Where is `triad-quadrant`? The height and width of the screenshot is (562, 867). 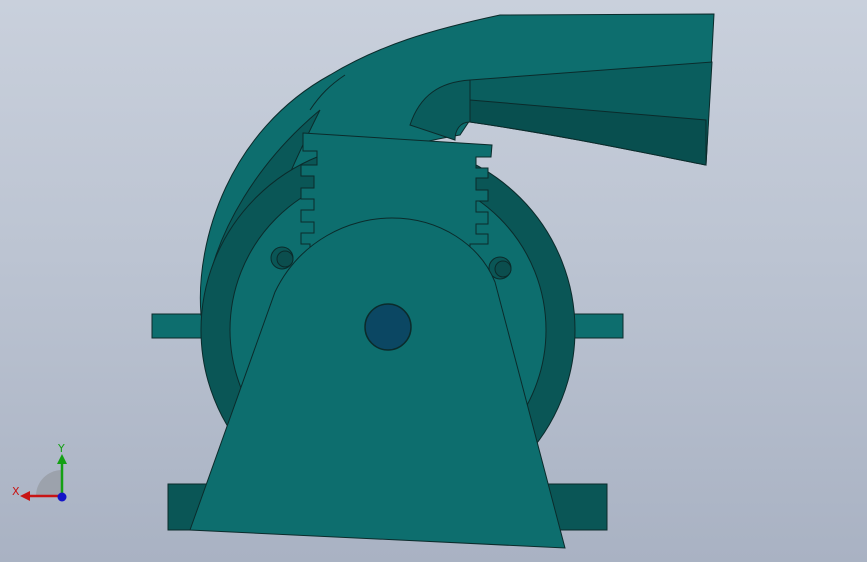
triad-quadrant is located at coordinates (49, 483).